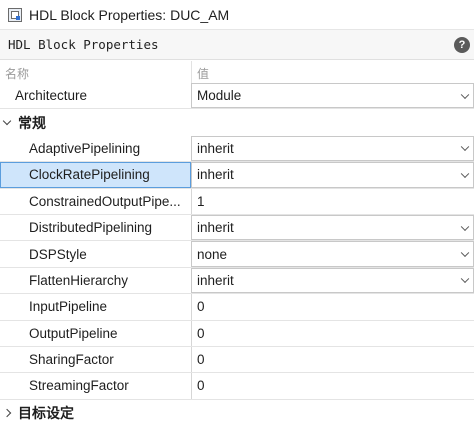 The width and height of the screenshot is (474, 434). What do you see at coordinates (95, 227) in the screenshot?
I see `property-name: DistributedPipelining` at bounding box center [95, 227].